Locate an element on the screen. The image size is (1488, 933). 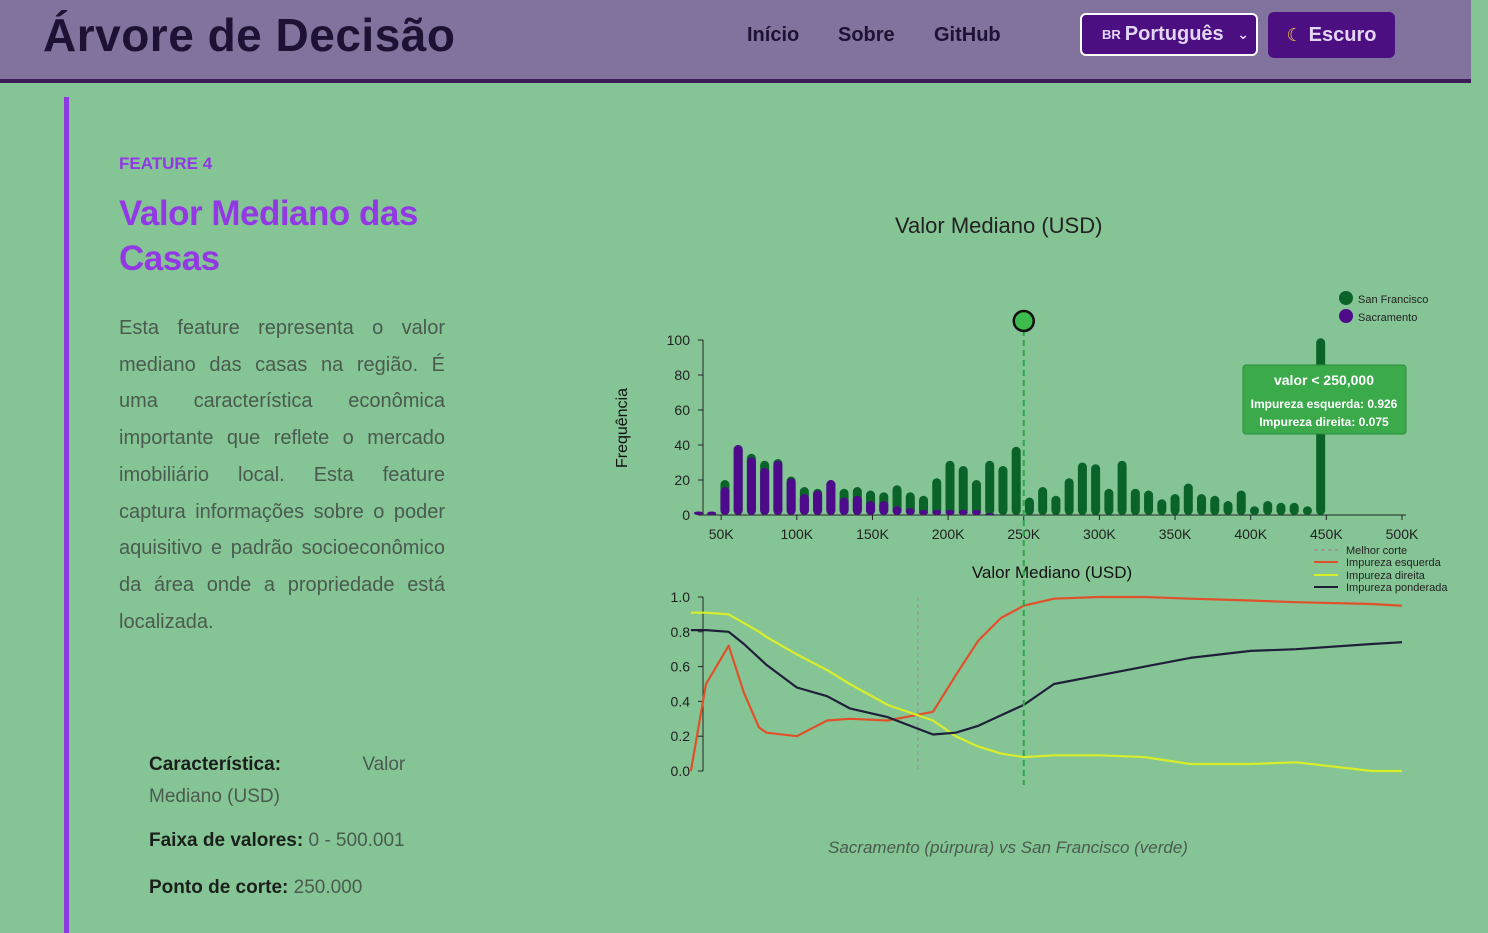
hist-y-axis-label: Frequência is located at coordinates (622, 428).